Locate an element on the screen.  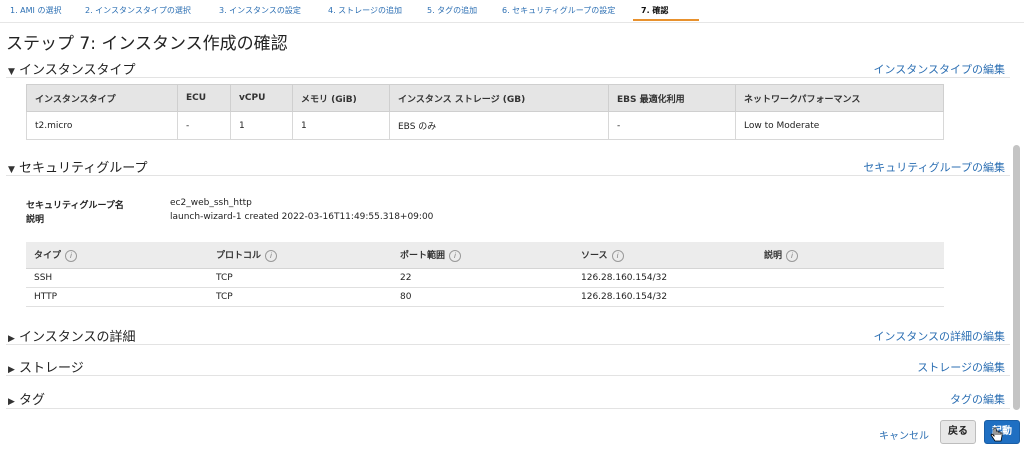
section-toggle-tags: ▶ タグ is located at coordinates (26, 398).